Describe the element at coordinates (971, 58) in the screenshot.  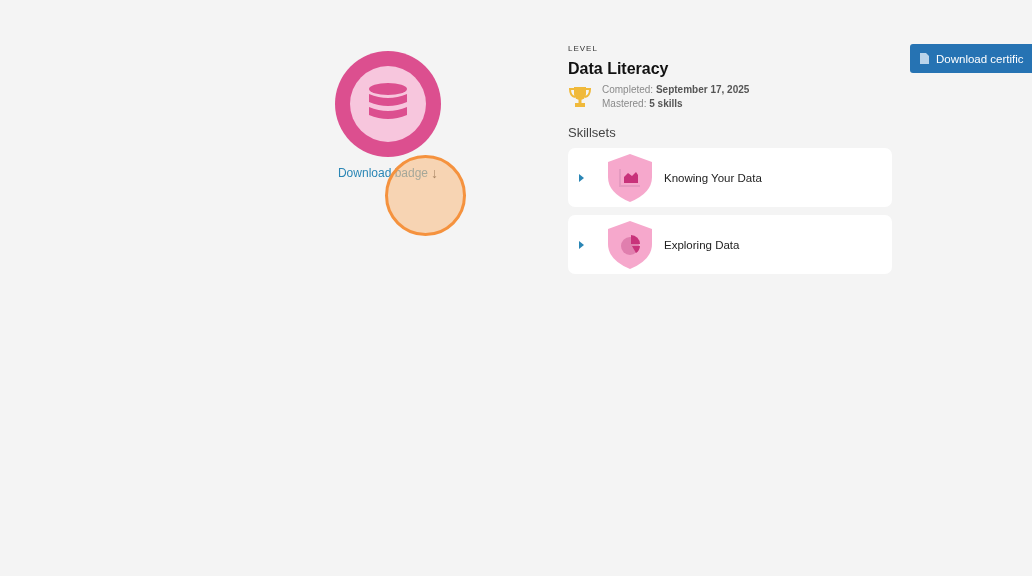
I see `download-certificate-button: Download certific` at that location.